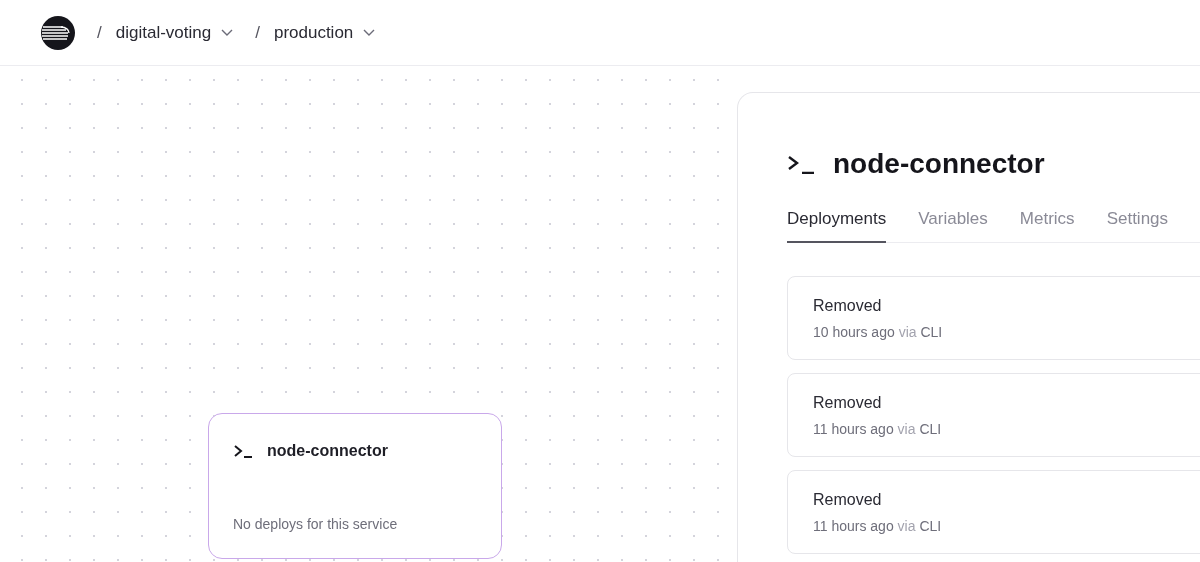 The width and height of the screenshot is (1200, 562). I want to click on breadcrumb-dropdown: production, so click(324, 32).